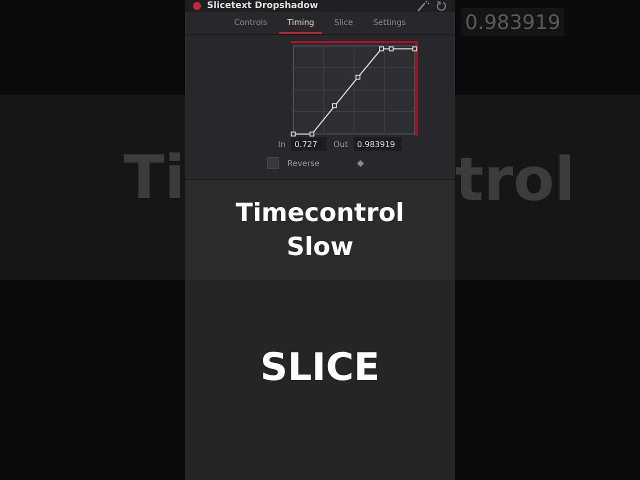  Describe the element at coordinates (273, 163) in the screenshot. I see `checkbox` at that location.